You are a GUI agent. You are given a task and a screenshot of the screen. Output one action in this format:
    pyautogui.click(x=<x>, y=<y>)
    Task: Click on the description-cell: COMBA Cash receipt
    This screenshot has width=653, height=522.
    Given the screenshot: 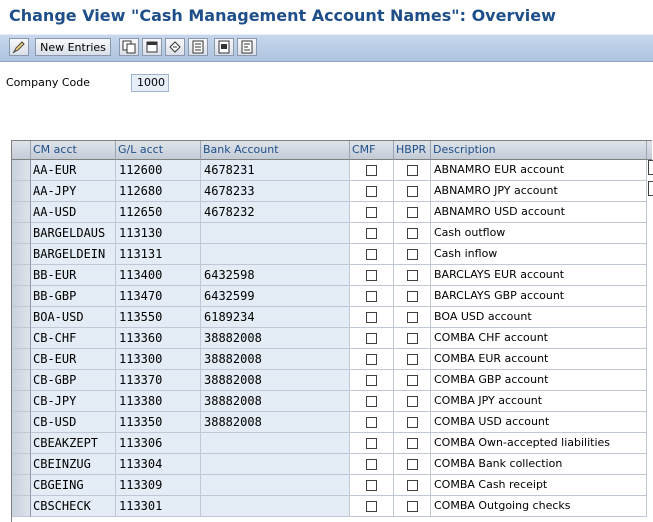 What is the action you would take?
    pyautogui.click(x=539, y=485)
    